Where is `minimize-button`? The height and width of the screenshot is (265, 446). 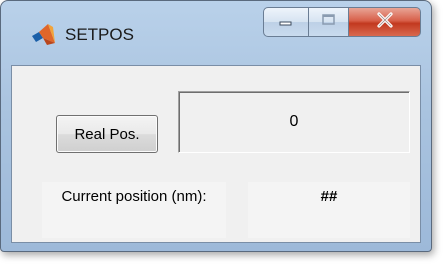 minimize-button is located at coordinates (286, 22).